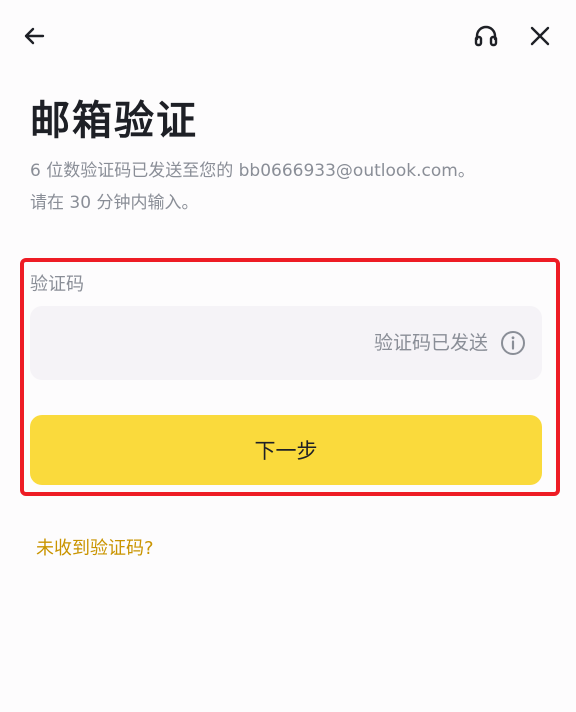  I want to click on info-circle-icon, so click(513, 343).